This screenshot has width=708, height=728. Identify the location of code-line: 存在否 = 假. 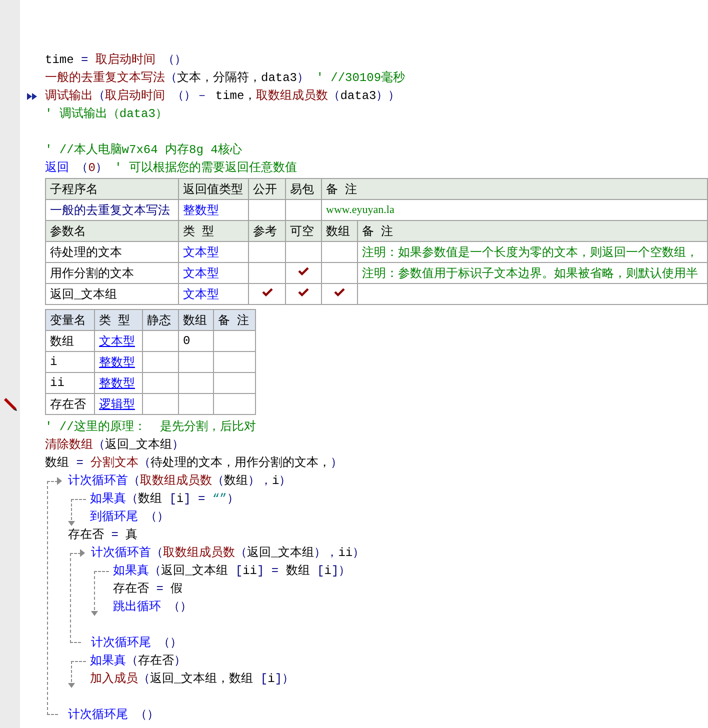
(148, 589).